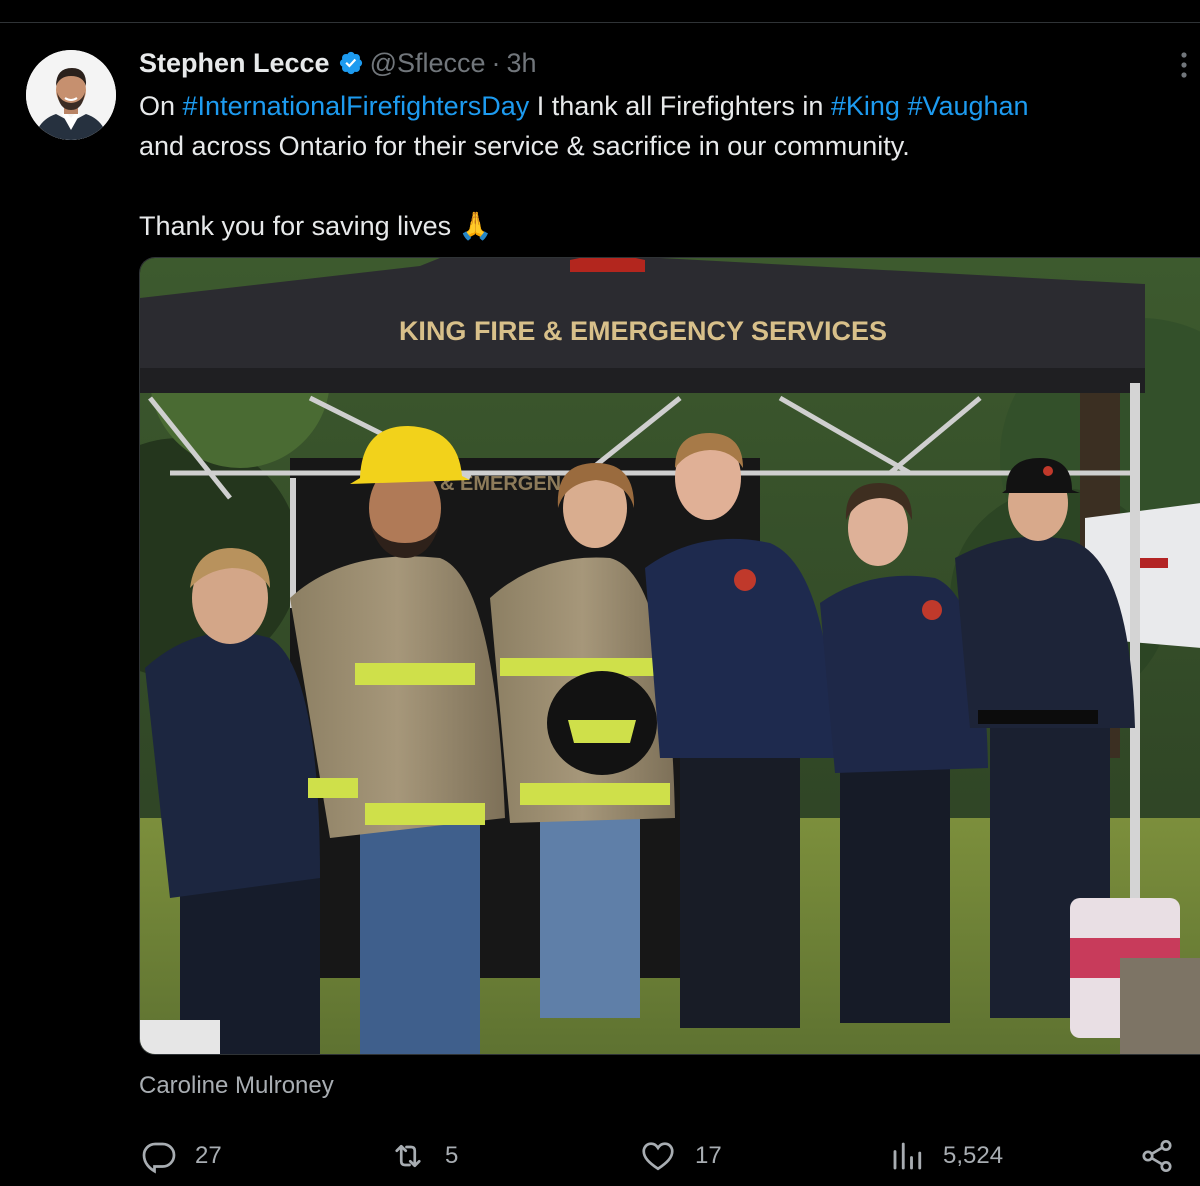  I want to click on share-button, so click(1166, 1156).